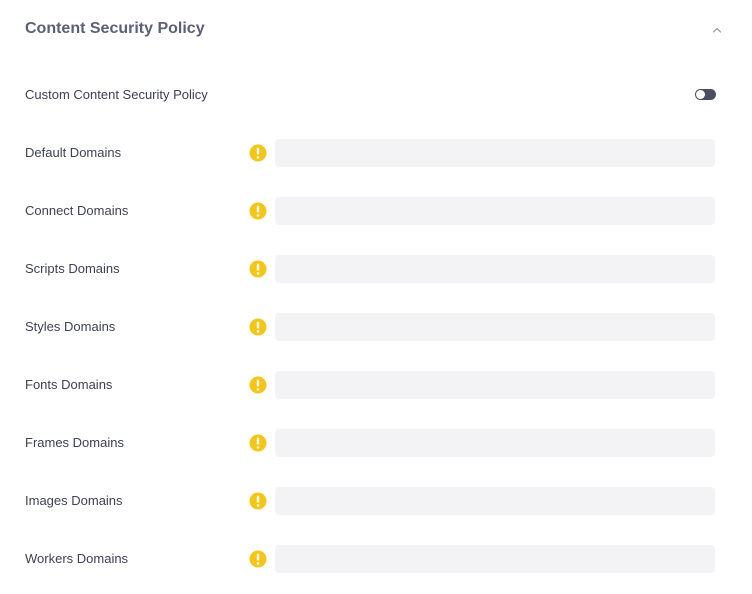 This screenshot has width=752, height=594. I want to click on section-title: Content Security Policy, so click(115, 28).